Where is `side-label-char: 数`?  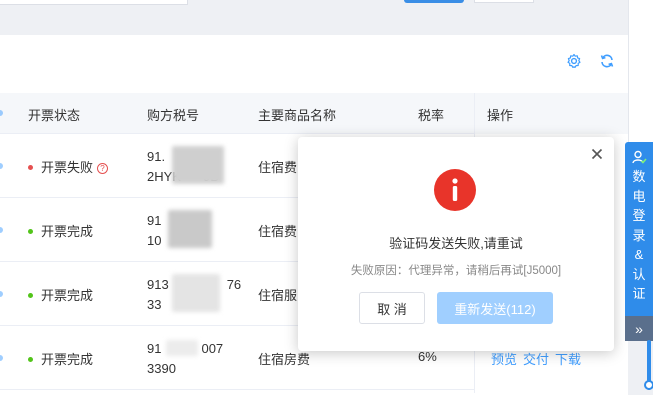
side-label-char: 数 is located at coordinates (639, 176).